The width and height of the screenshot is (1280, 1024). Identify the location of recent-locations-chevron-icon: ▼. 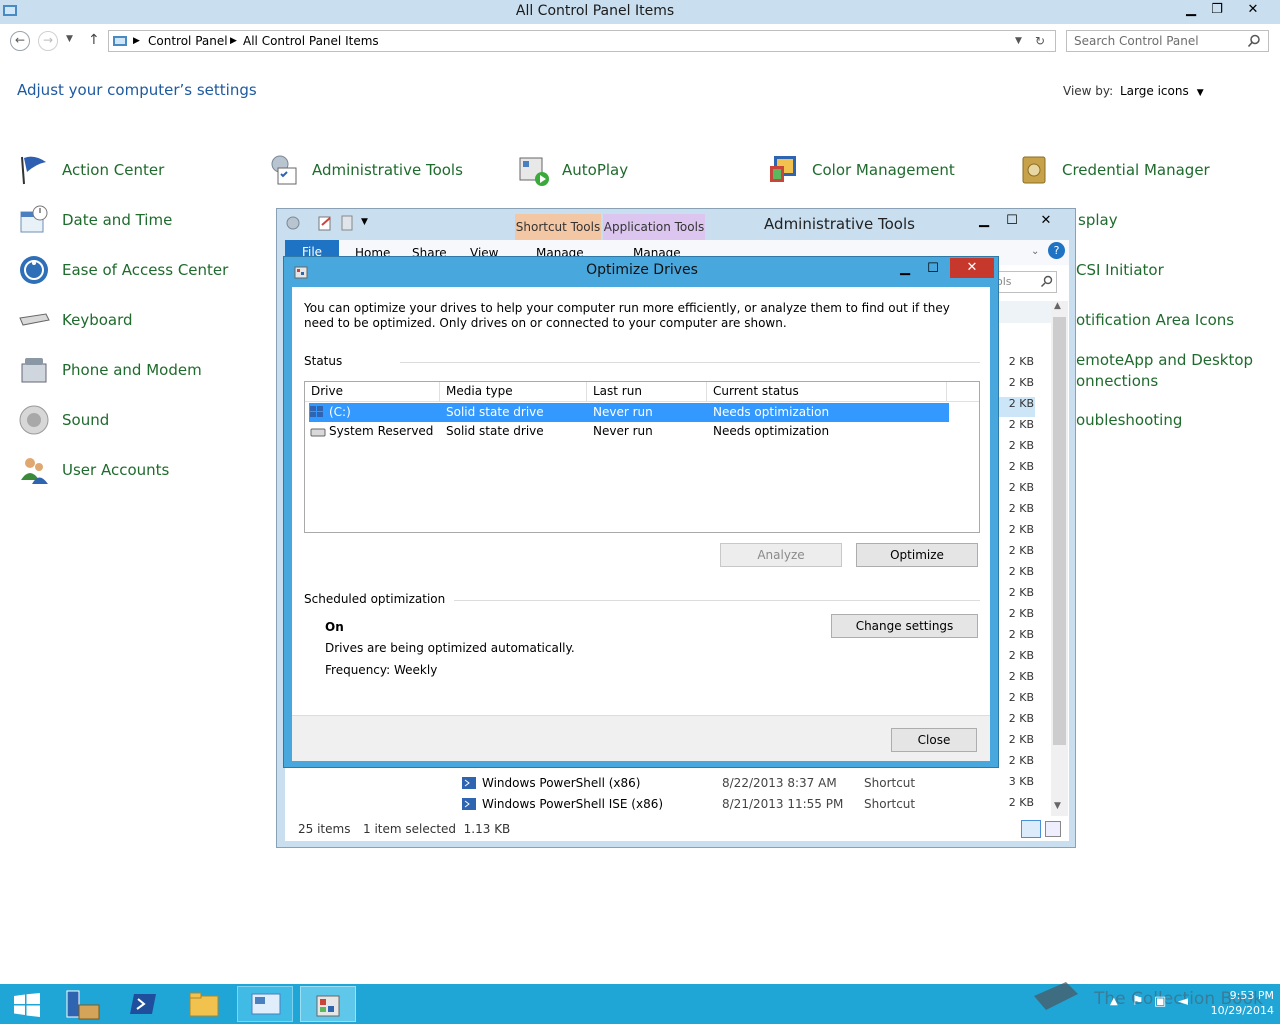
(69, 39).